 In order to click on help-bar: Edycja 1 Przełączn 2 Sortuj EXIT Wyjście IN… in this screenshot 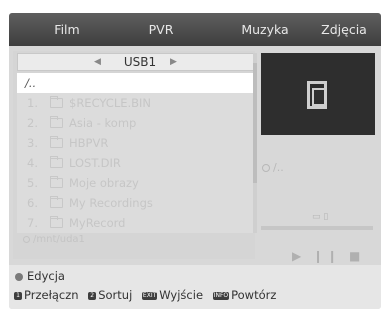, I will do `click(195, 287)`.